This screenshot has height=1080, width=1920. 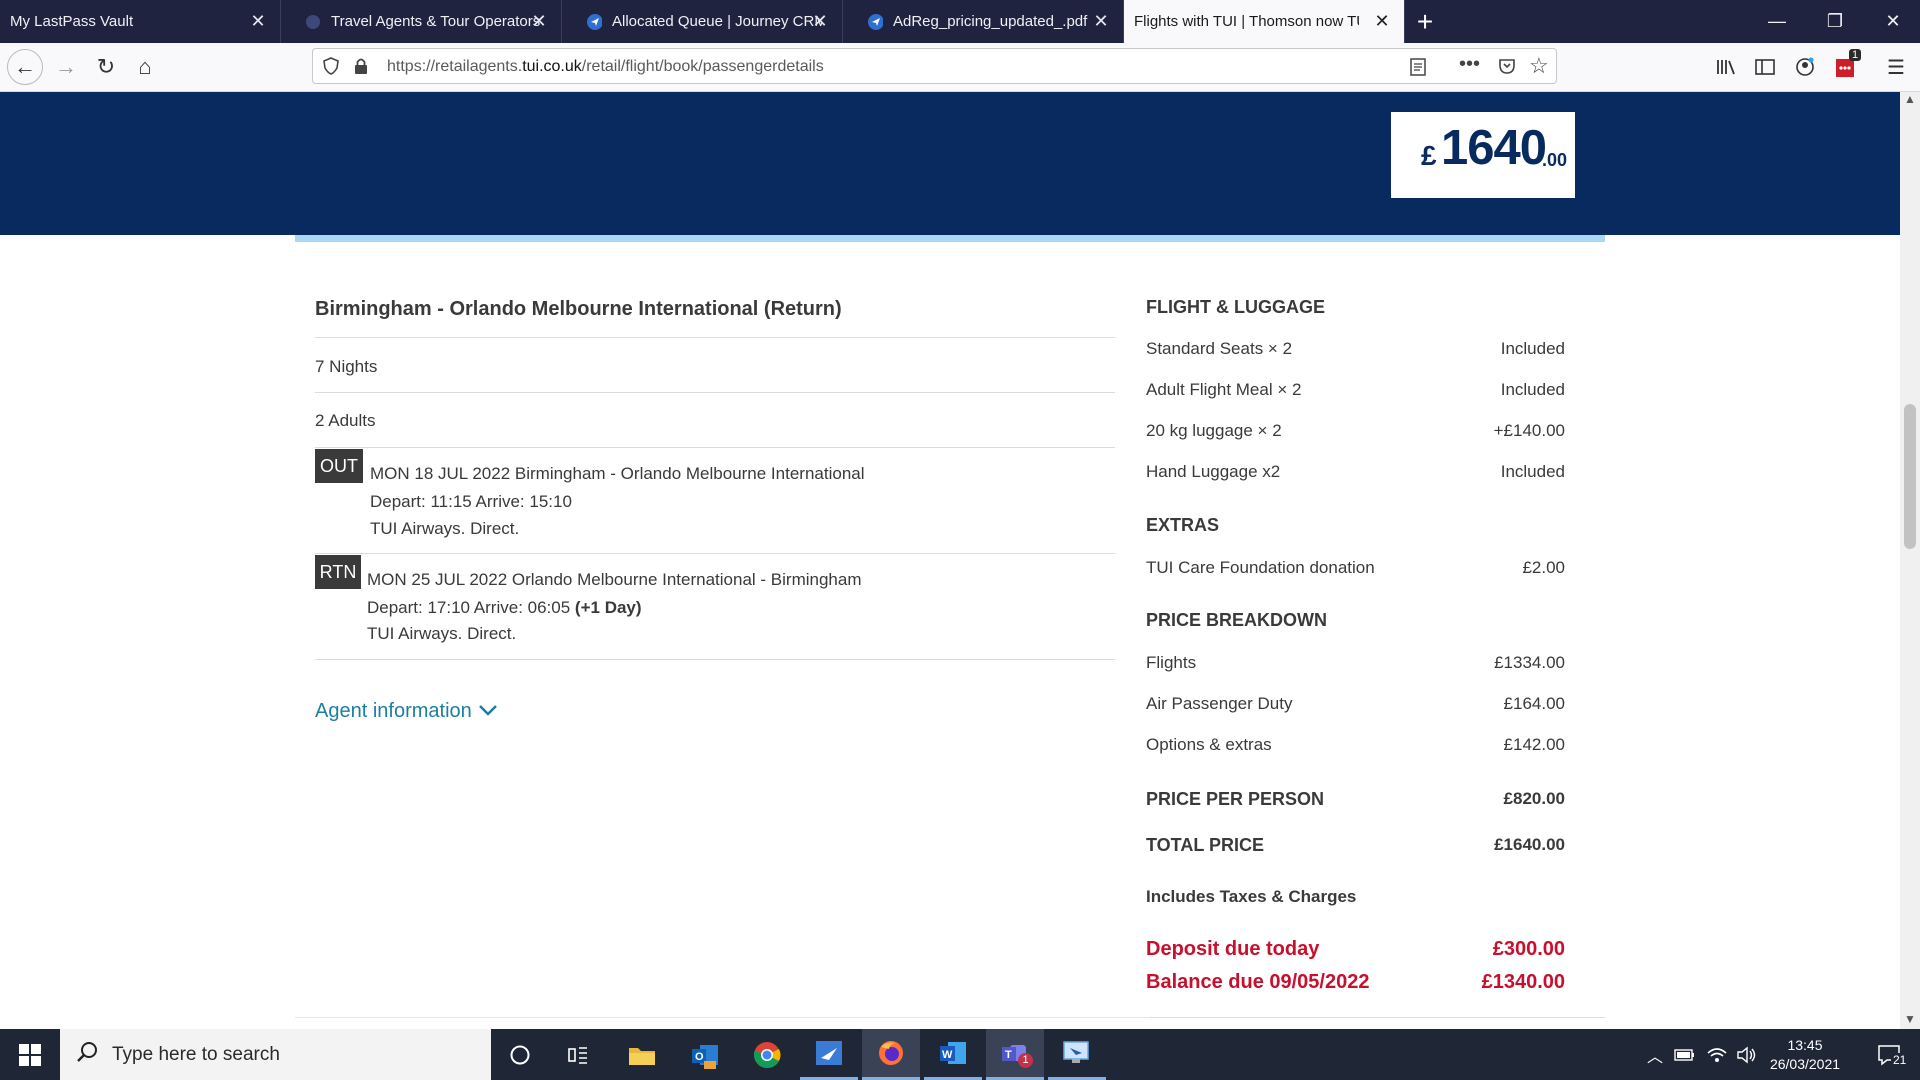 I want to click on tab-travel-agents: Travel Agents & Tour Operators ✕, so click(x=421, y=21).